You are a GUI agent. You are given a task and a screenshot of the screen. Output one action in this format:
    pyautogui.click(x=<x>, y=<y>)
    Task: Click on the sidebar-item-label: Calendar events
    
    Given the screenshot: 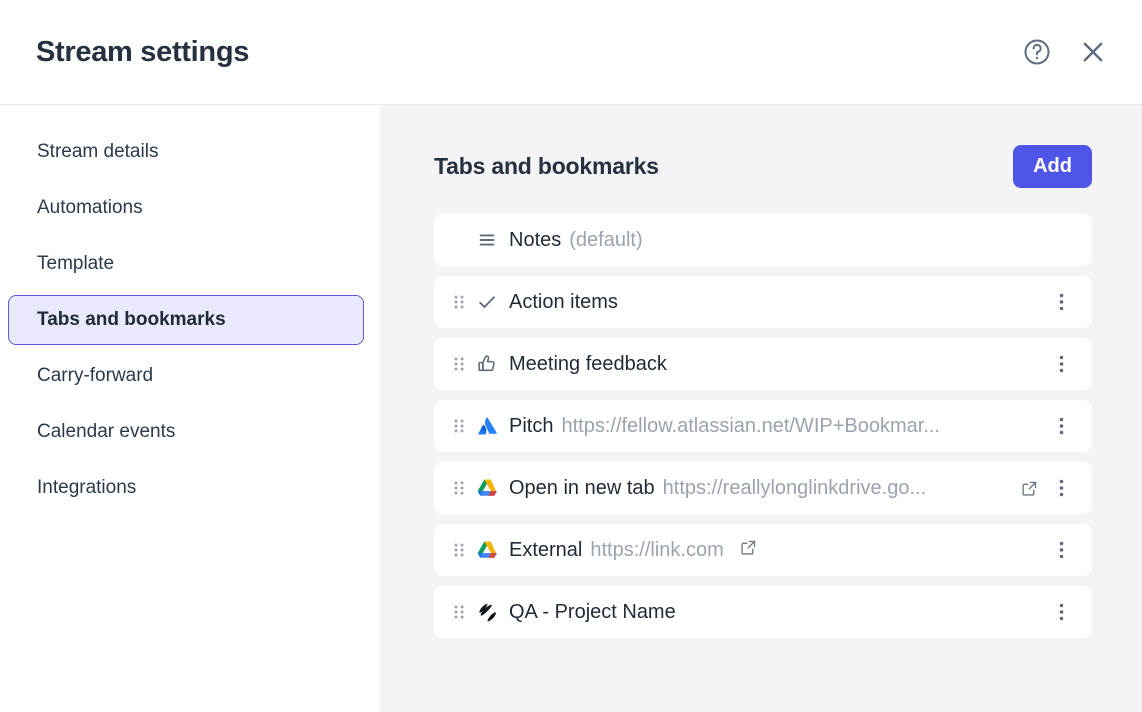 What is the action you would take?
    pyautogui.click(x=106, y=431)
    